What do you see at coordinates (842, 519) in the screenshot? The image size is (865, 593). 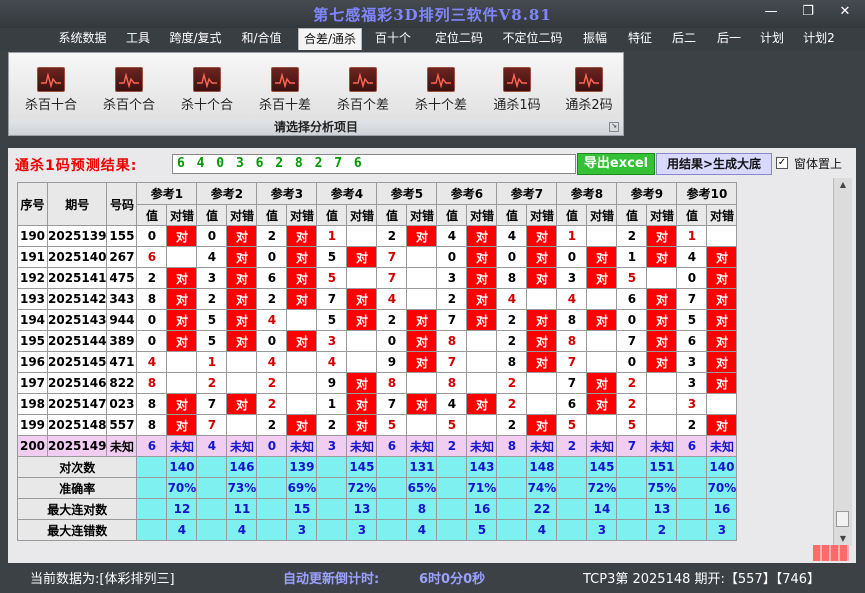 I see `scrollbar-thumb` at bounding box center [842, 519].